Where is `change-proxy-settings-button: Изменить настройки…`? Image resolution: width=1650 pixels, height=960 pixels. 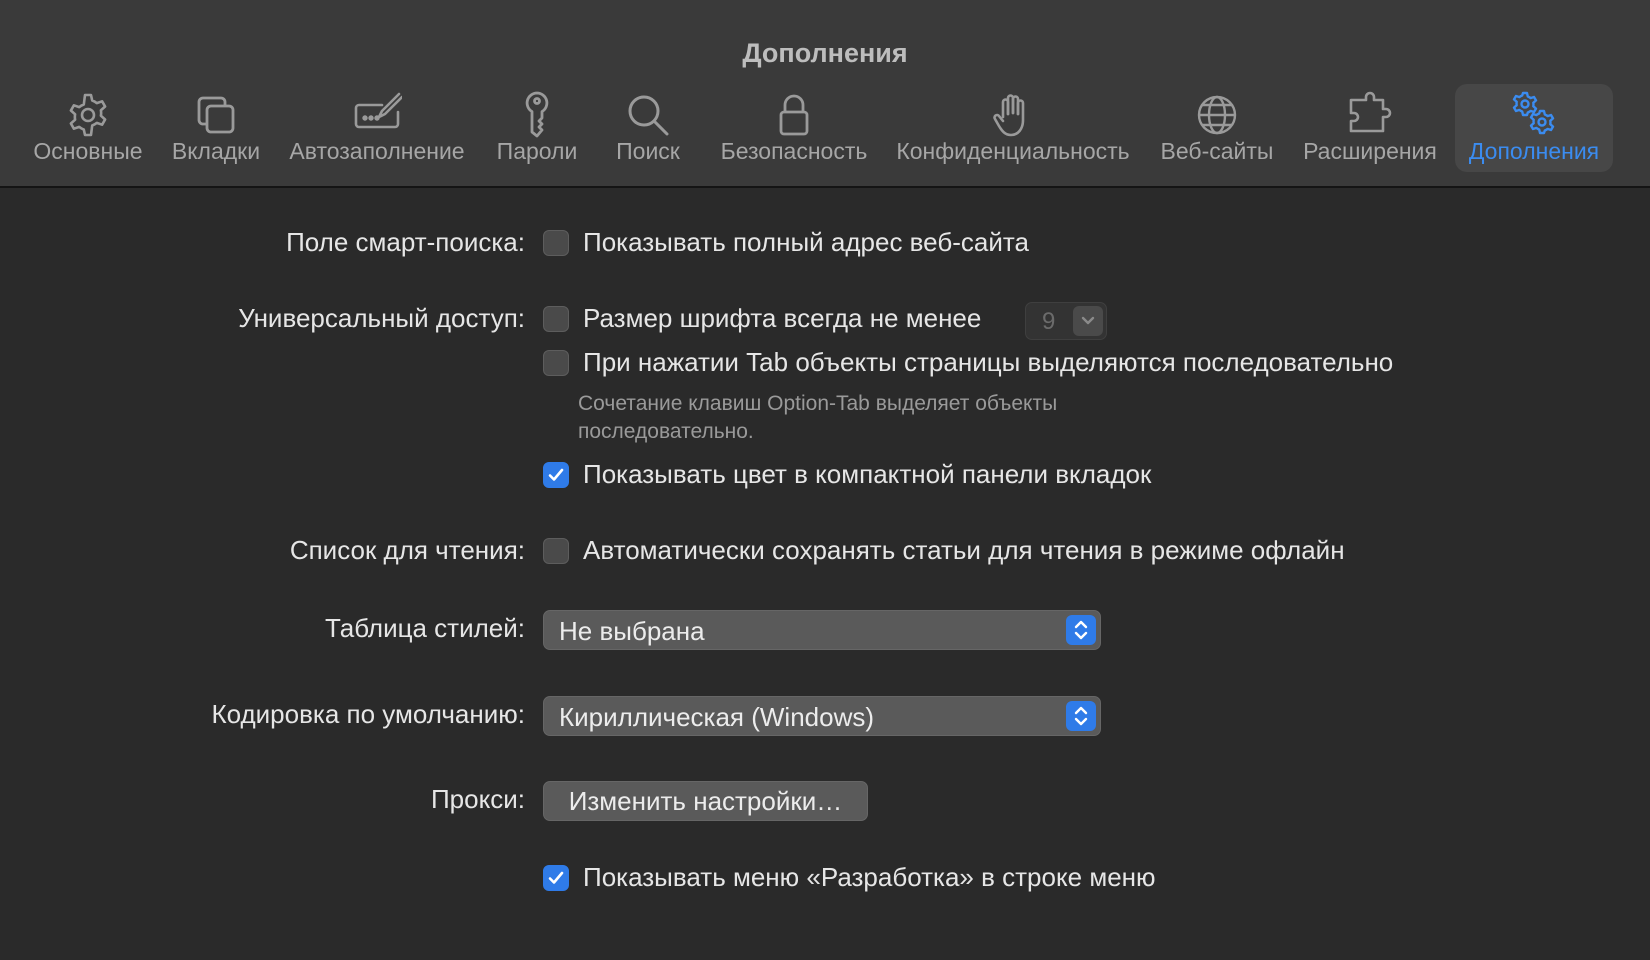
change-proxy-settings-button: Изменить настройки… is located at coordinates (705, 801).